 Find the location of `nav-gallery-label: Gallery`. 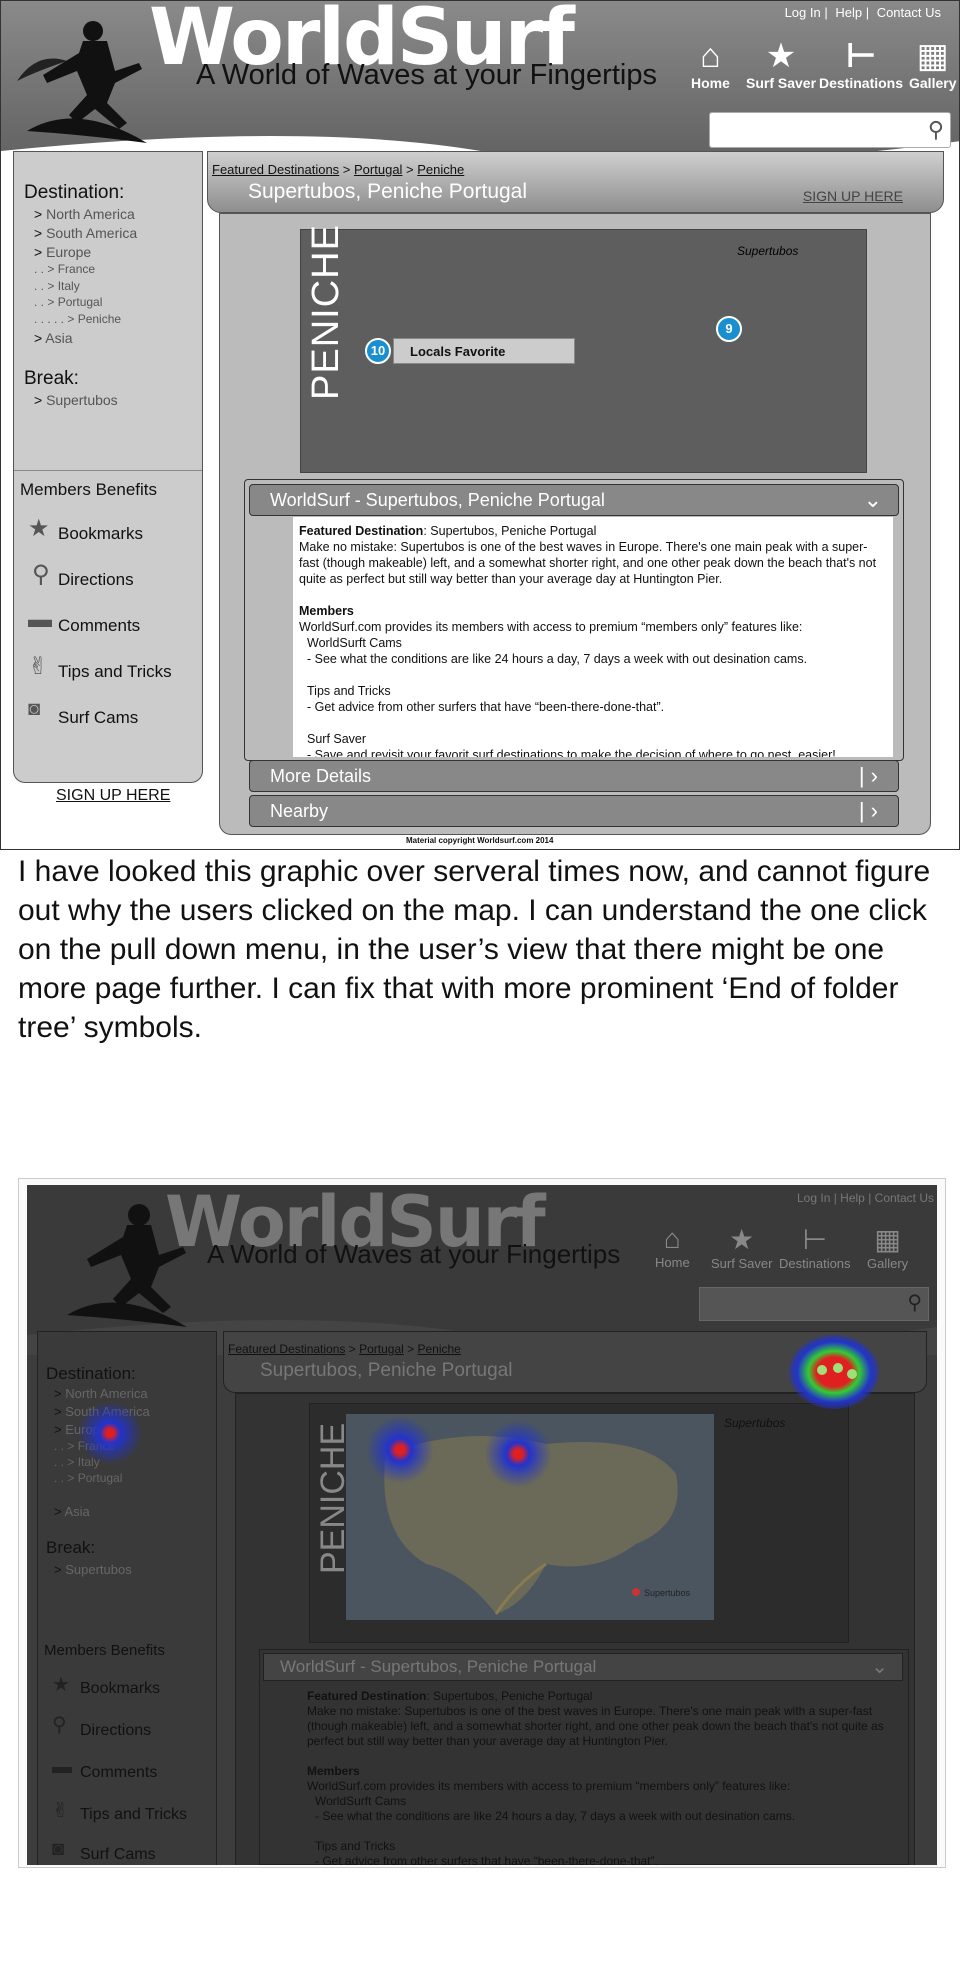

nav-gallery-label: Gallery is located at coordinates (933, 83).